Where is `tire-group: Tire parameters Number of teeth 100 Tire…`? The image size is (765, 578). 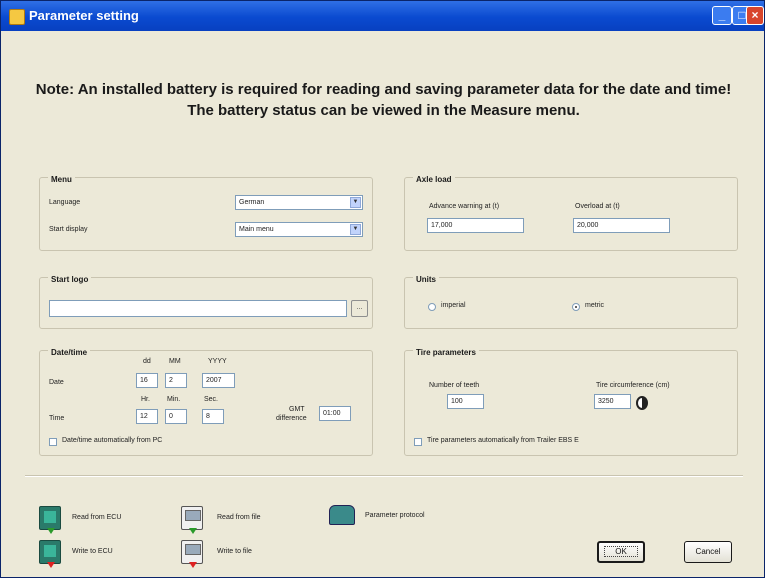
tire-group: Tire parameters Number of teeth 100 Tire… is located at coordinates (571, 402).